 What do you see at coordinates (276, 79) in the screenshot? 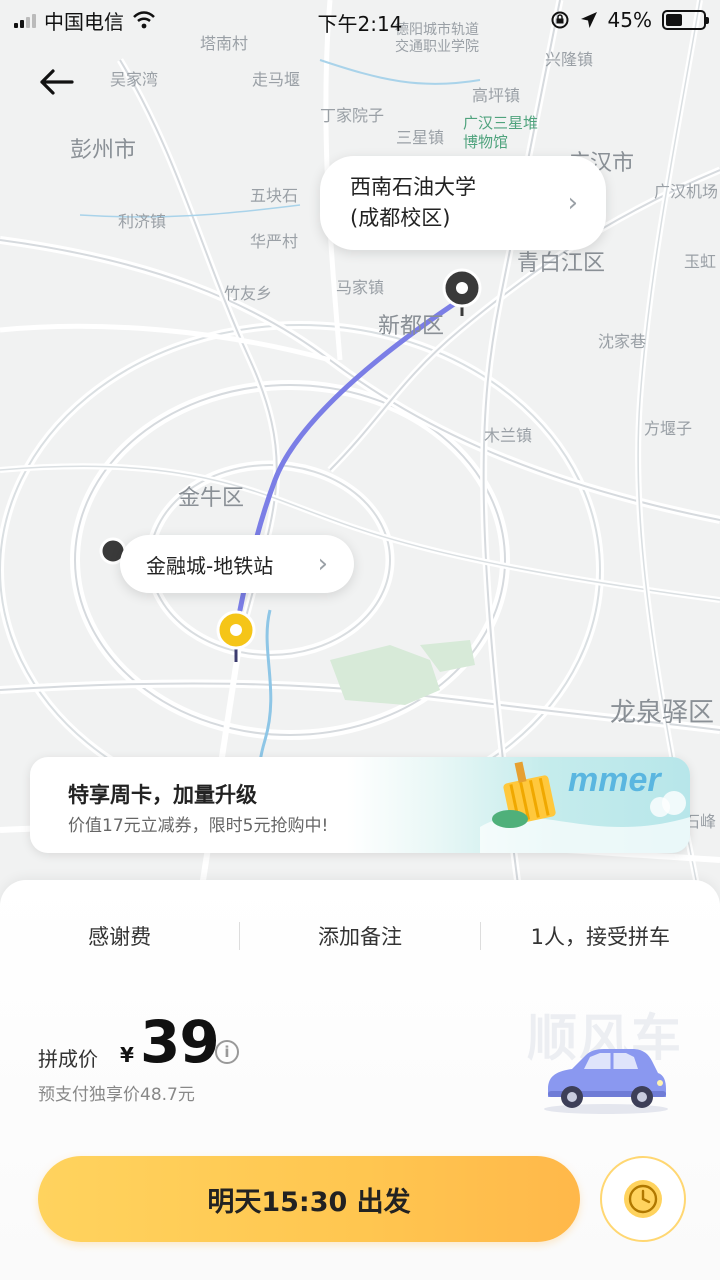
I see `map-place-label: 走马堰` at bounding box center [276, 79].